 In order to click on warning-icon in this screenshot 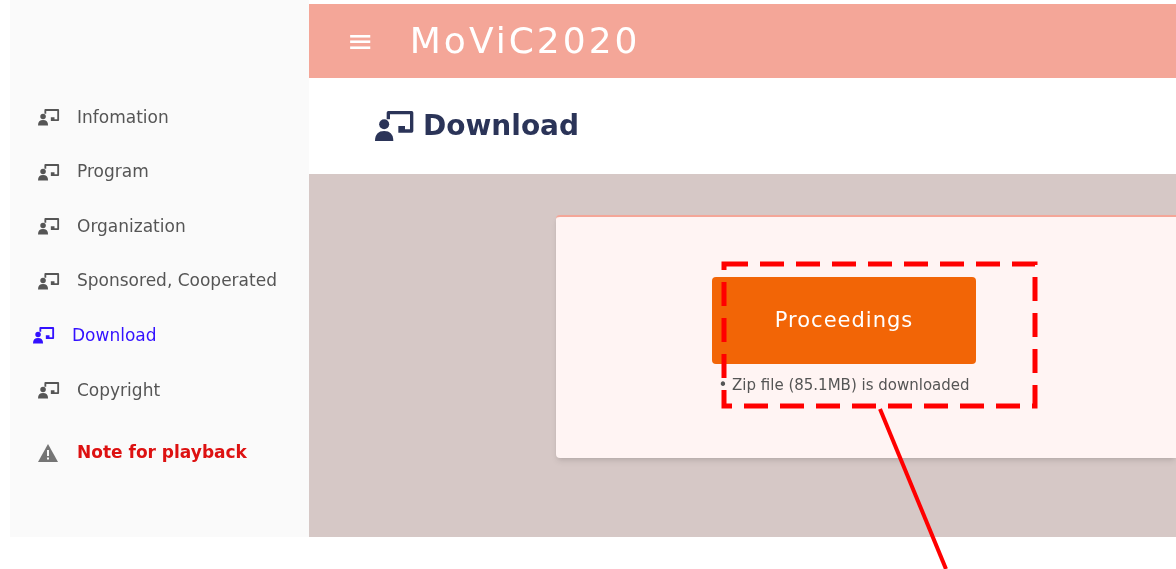, I will do `click(48, 452)`.